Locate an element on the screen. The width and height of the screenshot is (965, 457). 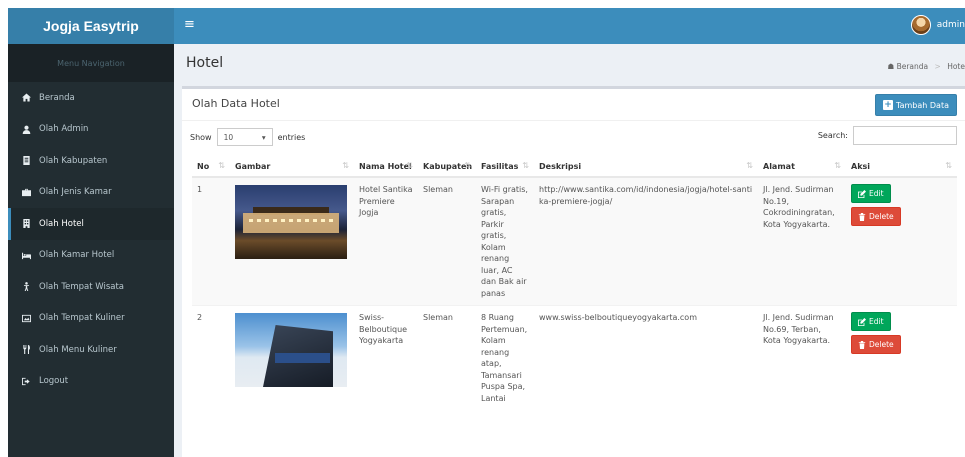
sidebar-item-olah-kamar-hotel: Olah Kamar Hotel is located at coordinates (91, 256).